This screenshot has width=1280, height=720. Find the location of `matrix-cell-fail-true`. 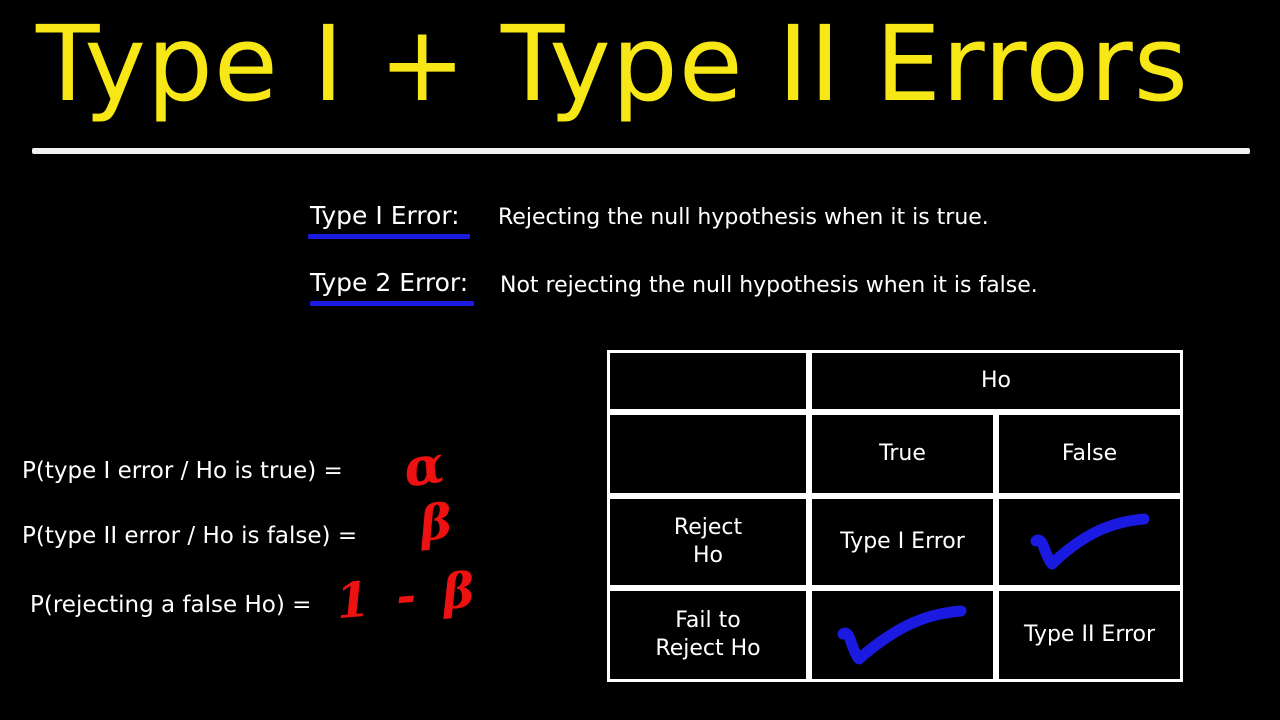

matrix-cell-fail-true is located at coordinates (902, 635).